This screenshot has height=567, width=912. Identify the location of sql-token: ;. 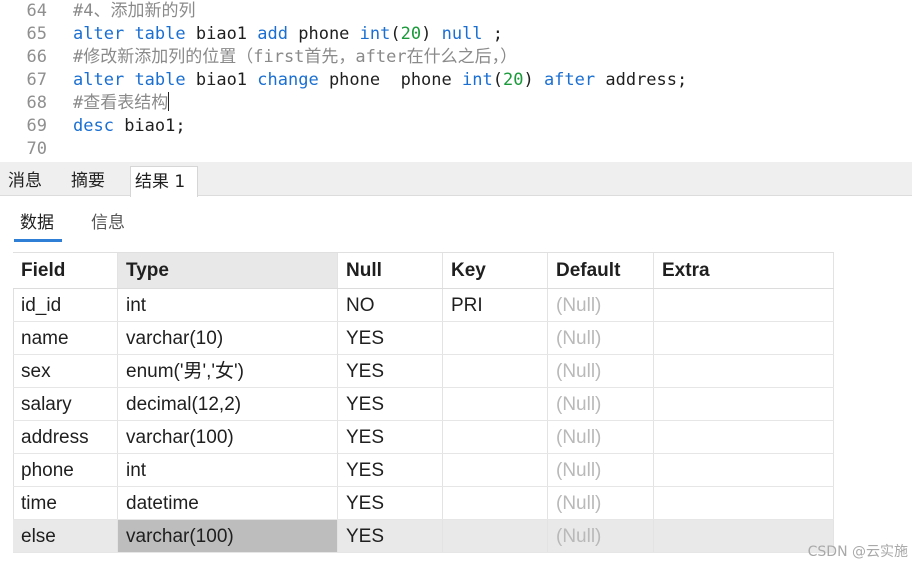
(493, 34).